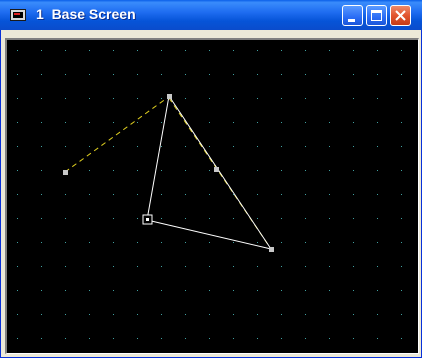  What do you see at coordinates (216, 169) in the screenshot?
I see `handle-midpoint` at bounding box center [216, 169].